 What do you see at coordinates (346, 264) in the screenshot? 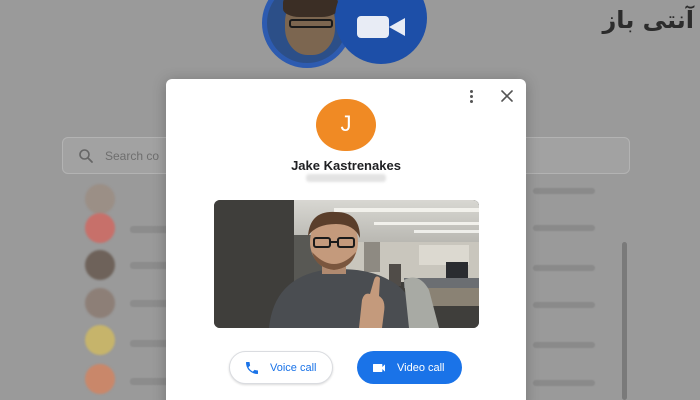
I see `camera-preview` at bounding box center [346, 264].